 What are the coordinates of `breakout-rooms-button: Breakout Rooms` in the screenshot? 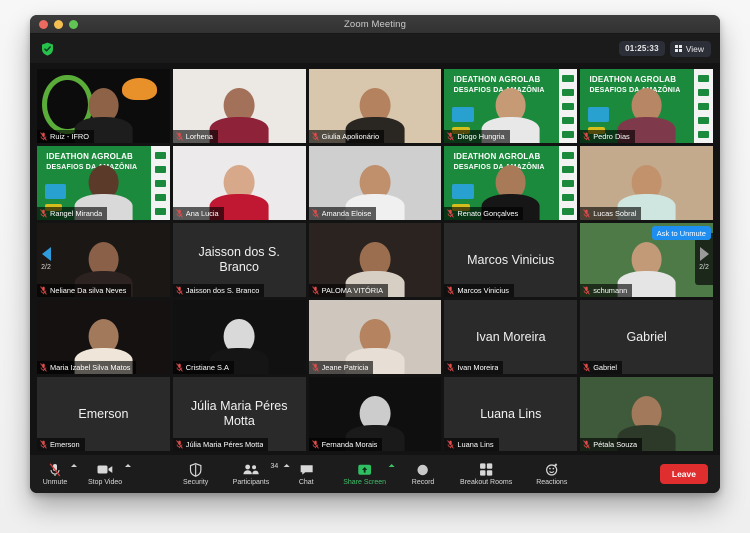 It's located at (486, 474).